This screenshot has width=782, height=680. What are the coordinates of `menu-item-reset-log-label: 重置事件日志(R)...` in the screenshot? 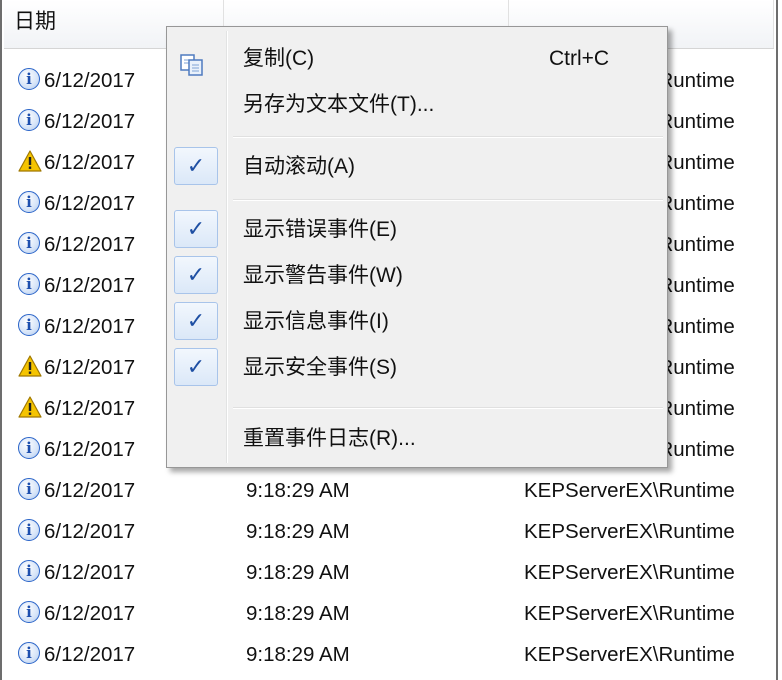 It's located at (329, 438).